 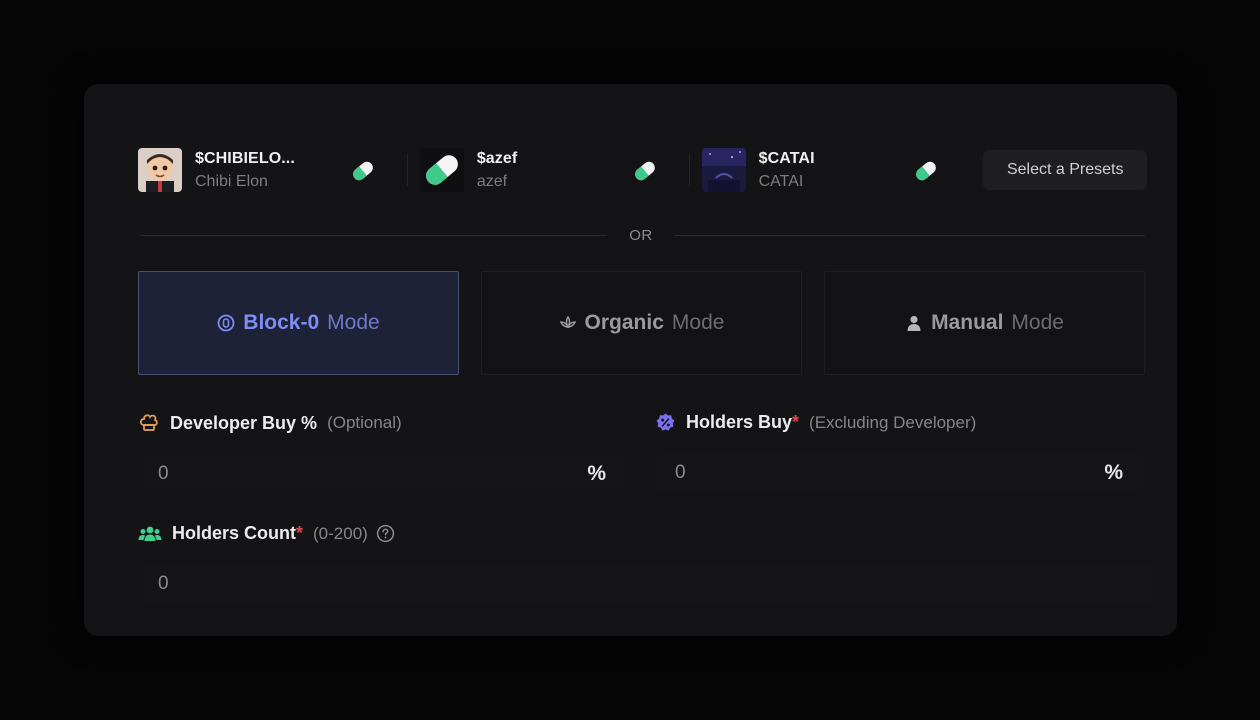 I want to click on users-group-icon, so click(x=150, y=534).